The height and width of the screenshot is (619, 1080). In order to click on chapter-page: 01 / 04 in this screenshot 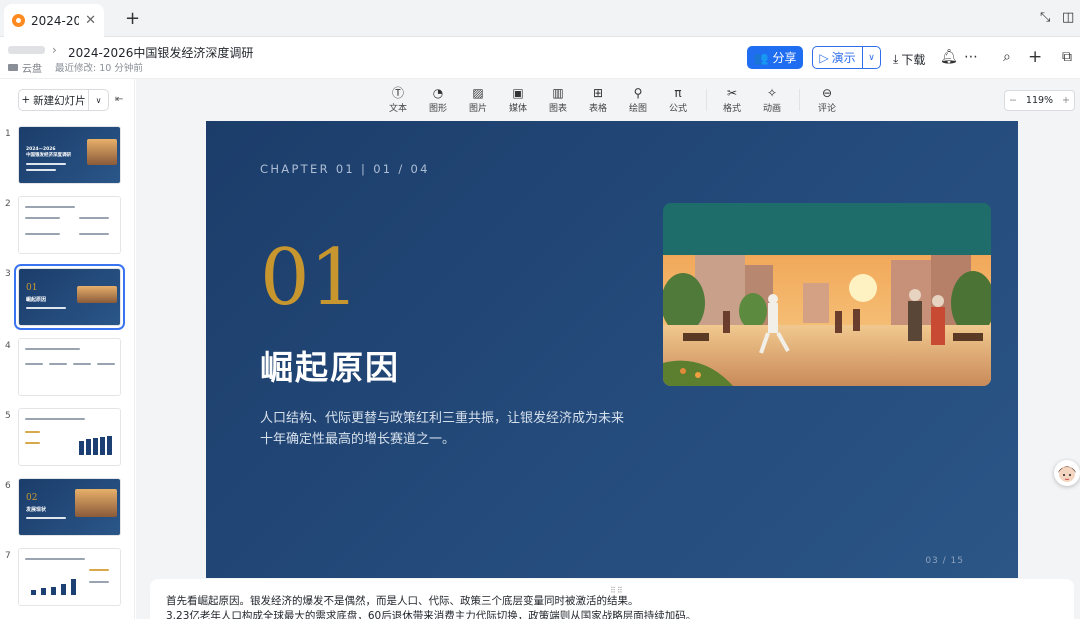, I will do `click(401, 169)`.